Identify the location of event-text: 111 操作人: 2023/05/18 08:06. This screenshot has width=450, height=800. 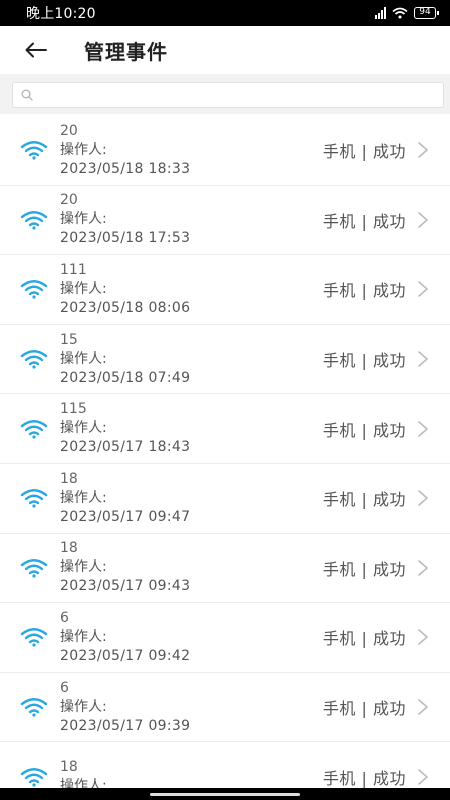
(191, 289).